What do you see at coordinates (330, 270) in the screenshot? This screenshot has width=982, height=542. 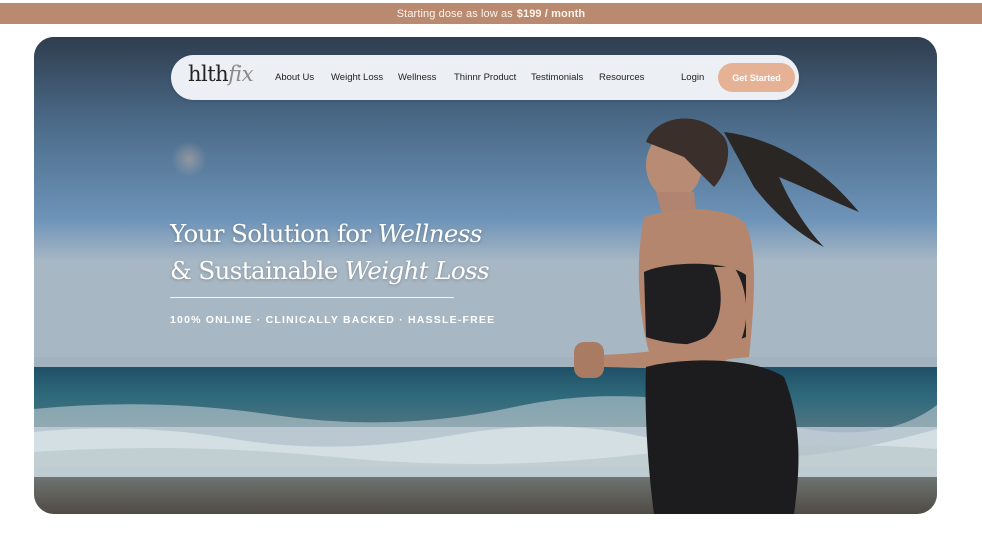 I see `headline-line-2: & Sustainable Weight Loss` at bounding box center [330, 270].